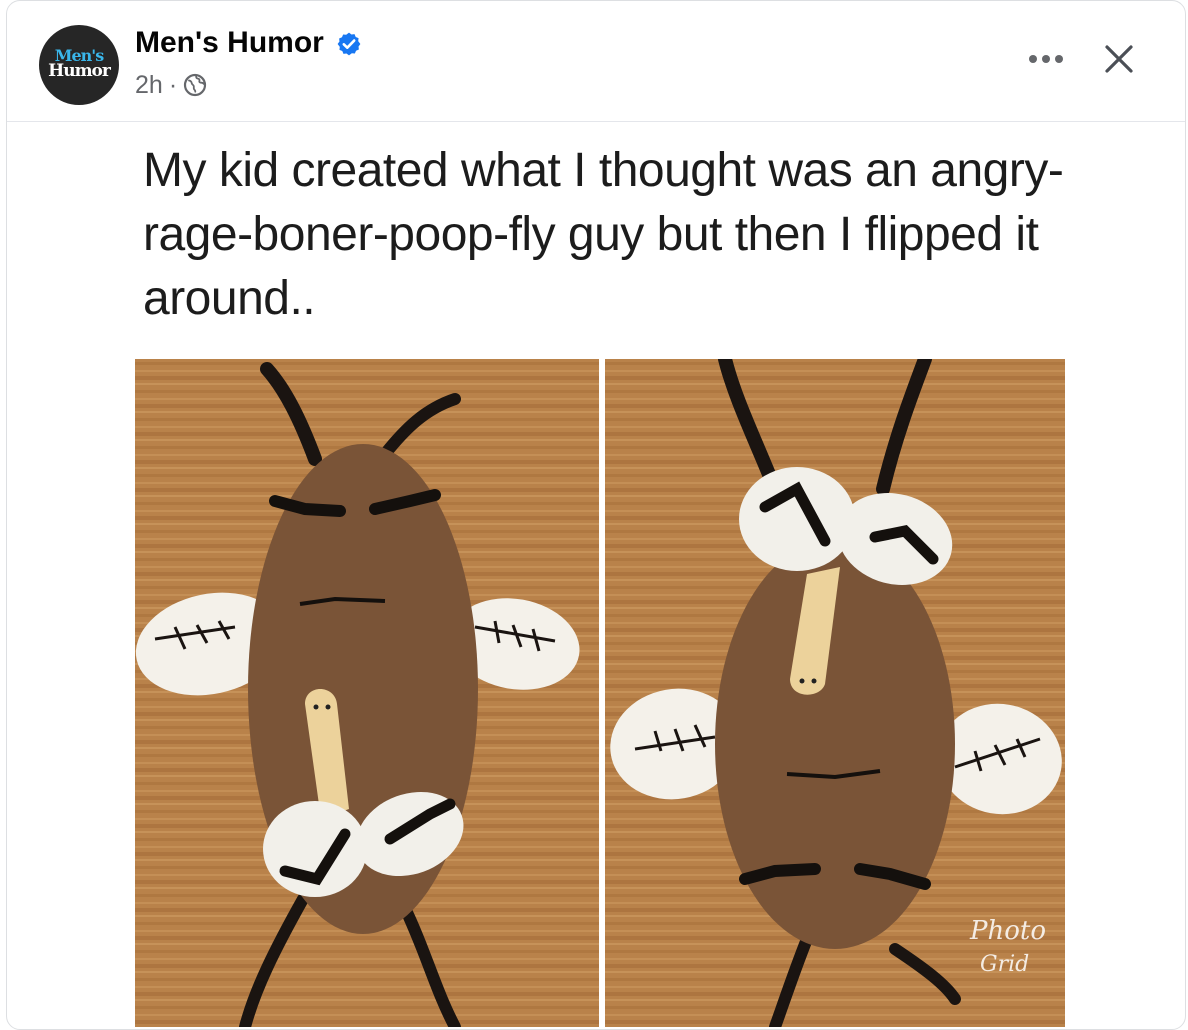 The width and height of the screenshot is (1188, 1030). I want to click on page-name-row: Men's Humor, so click(248, 43).